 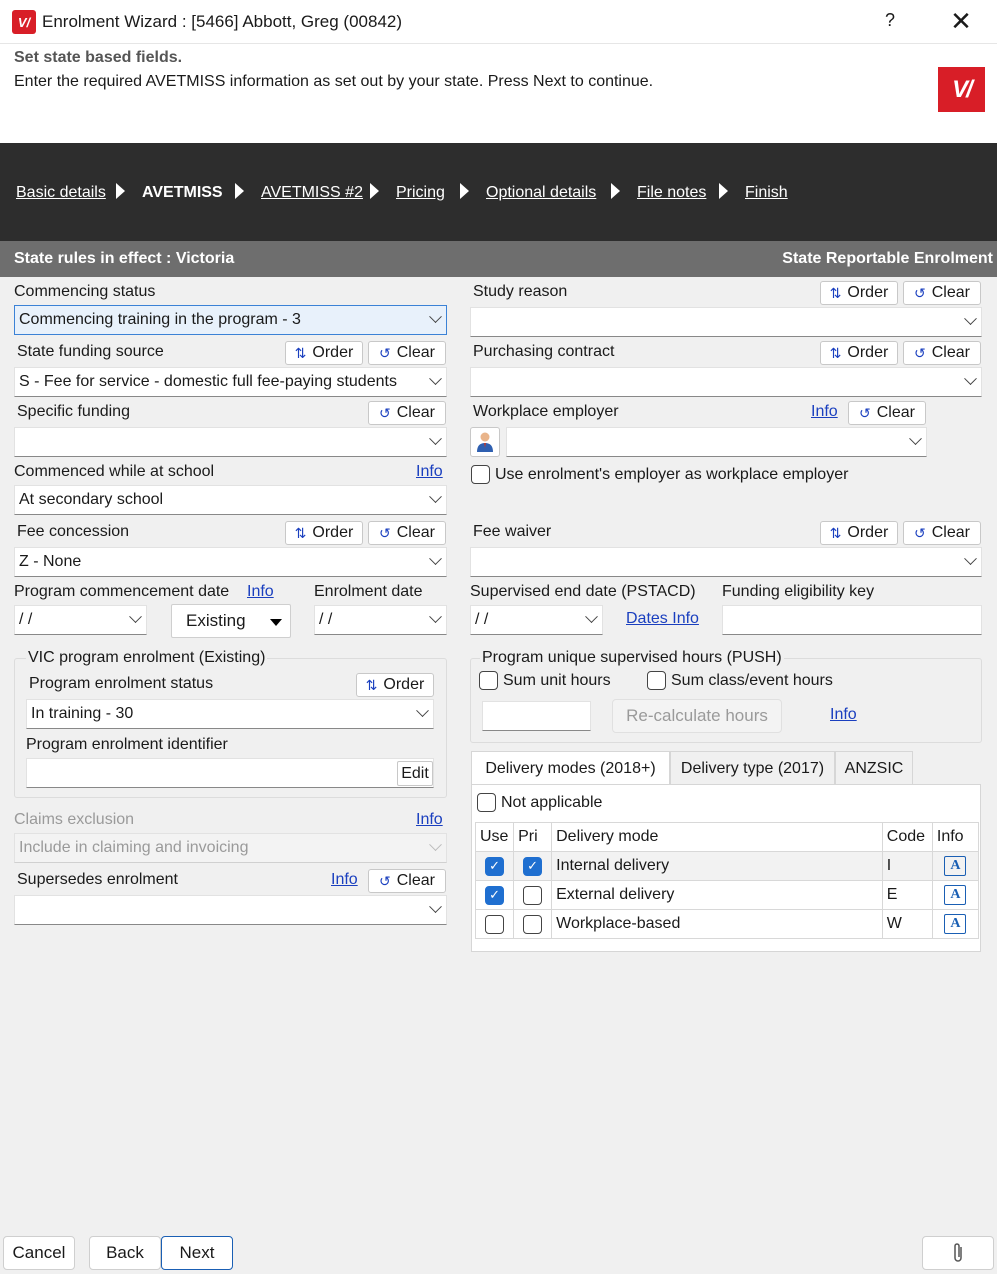 What do you see at coordinates (230, 773) in the screenshot?
I see `program-enrolment-identifier-input` at bounding box center [230, 773].